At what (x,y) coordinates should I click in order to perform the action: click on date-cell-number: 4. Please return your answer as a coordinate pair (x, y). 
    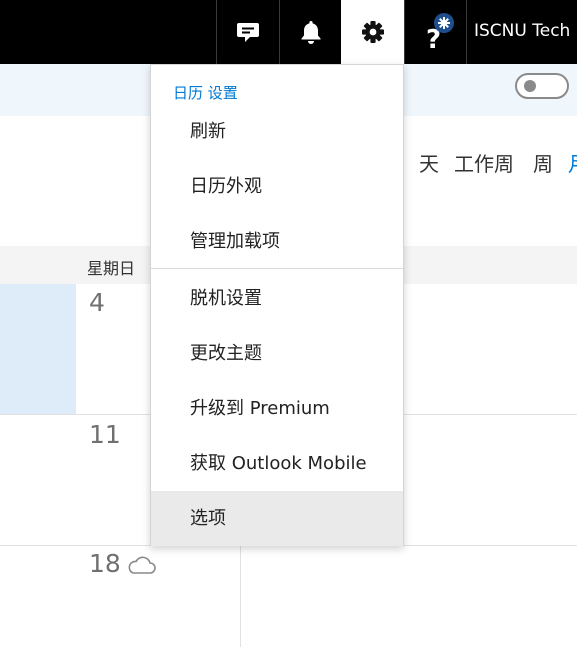
    Looking at the image, I should click on (97, 302).